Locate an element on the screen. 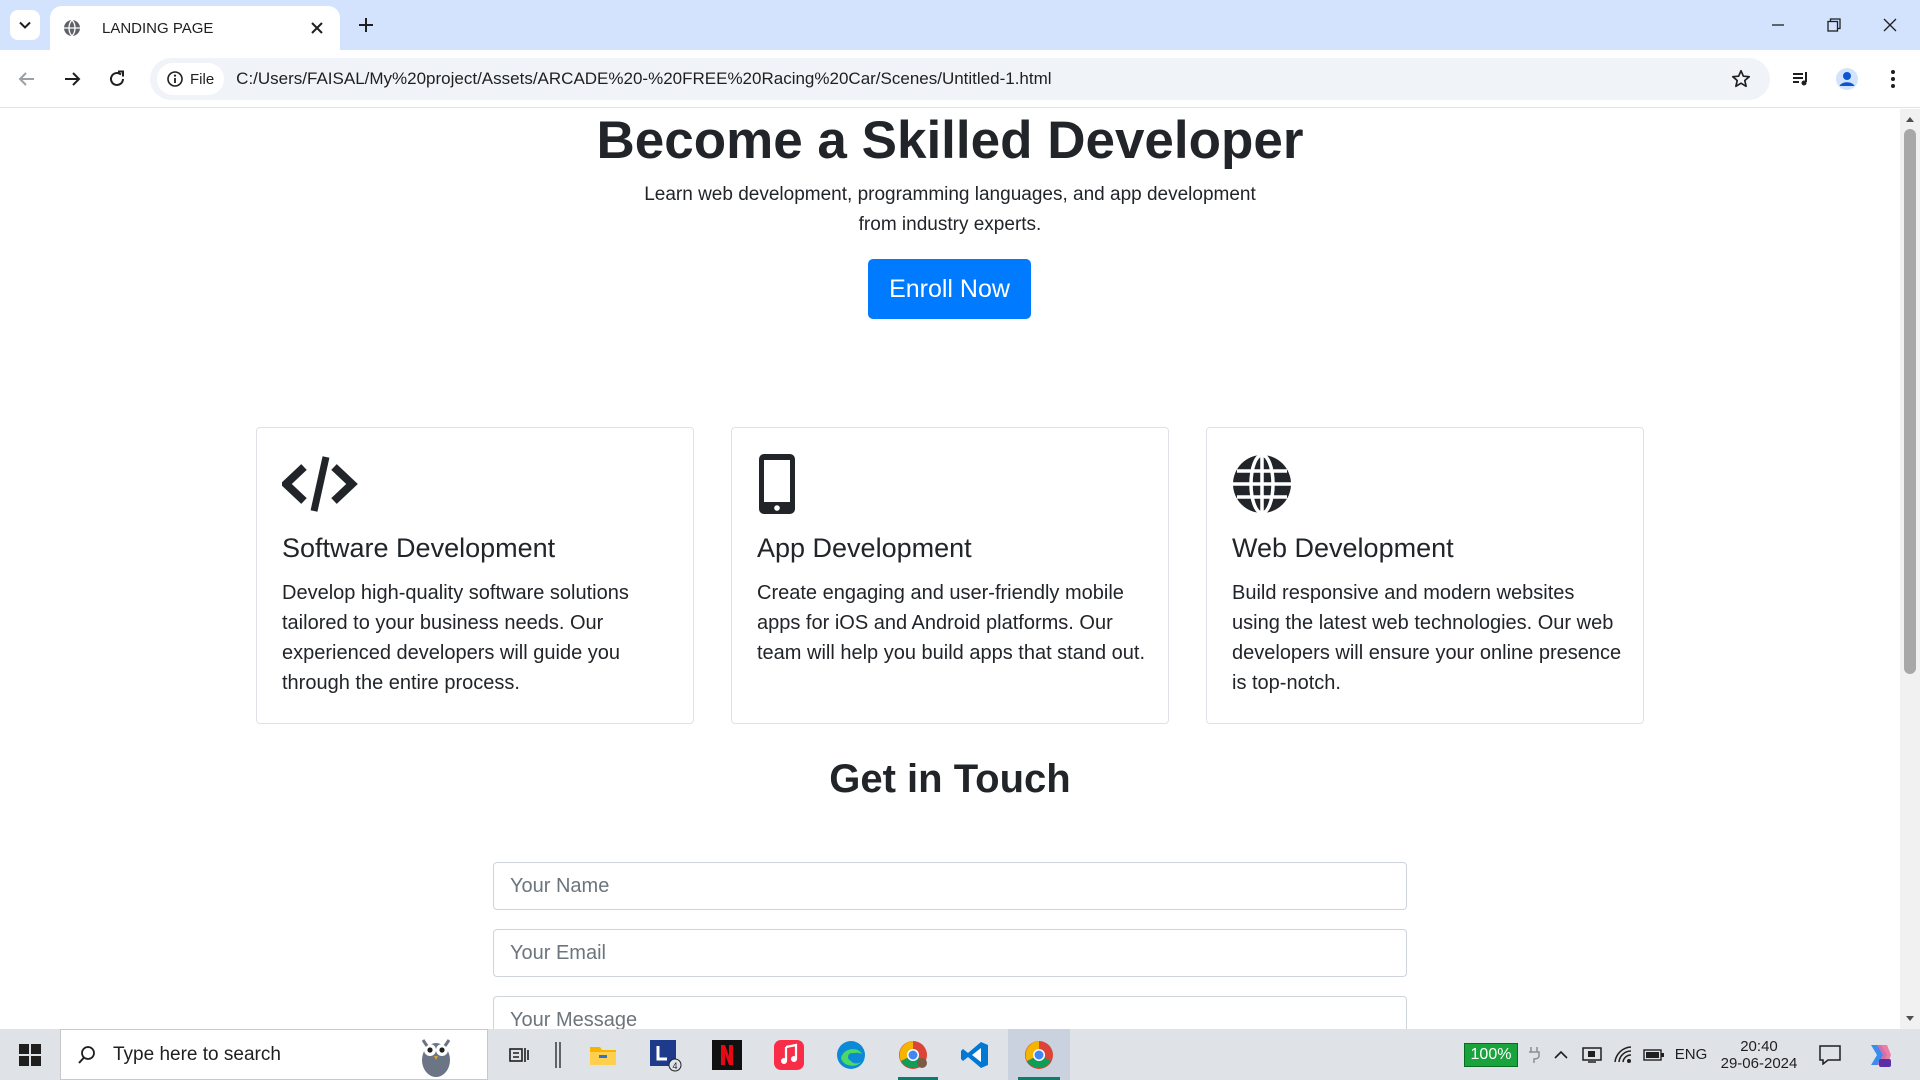  forward-arrow-icon is located at coordinates (73, 79).